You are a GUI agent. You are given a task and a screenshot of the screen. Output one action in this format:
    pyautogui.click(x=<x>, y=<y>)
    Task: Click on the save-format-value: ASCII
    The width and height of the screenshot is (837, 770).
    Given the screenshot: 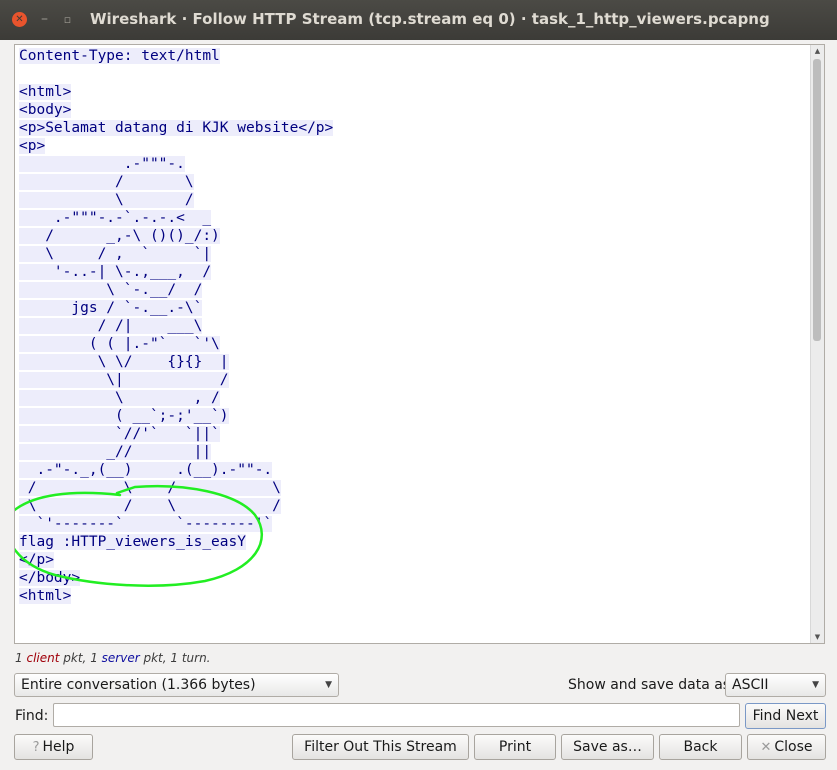 What is the action you would take?
    pyautogui.click(x=750, y=685)
    